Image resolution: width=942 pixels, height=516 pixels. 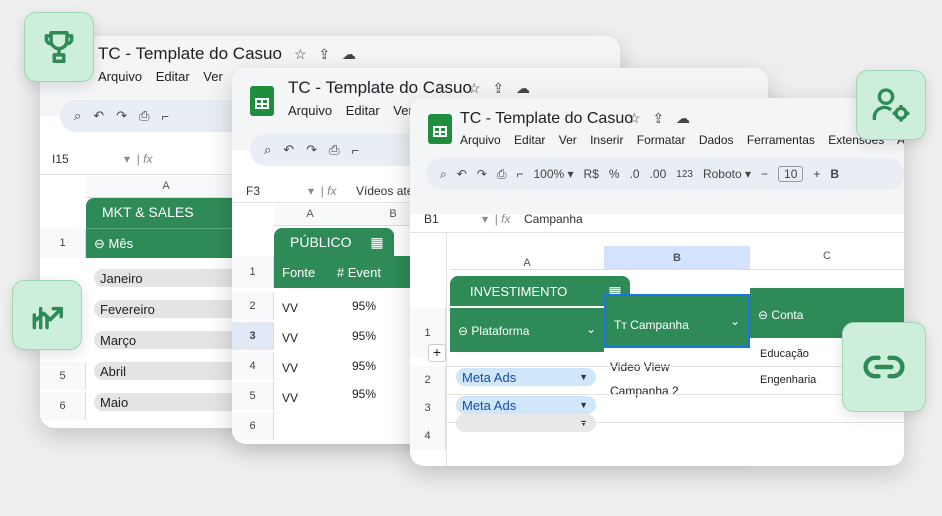 What do you see at coordinates (784, 354) in the screenshot?
I see `account-cell: Educação` at bounding box center [784, 354].